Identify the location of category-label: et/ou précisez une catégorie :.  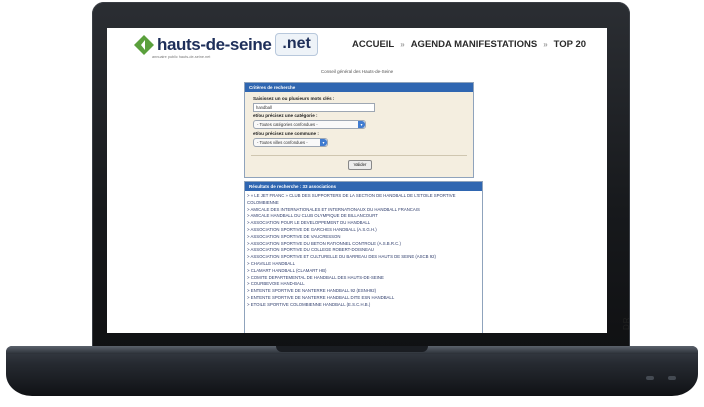
(285, 115).